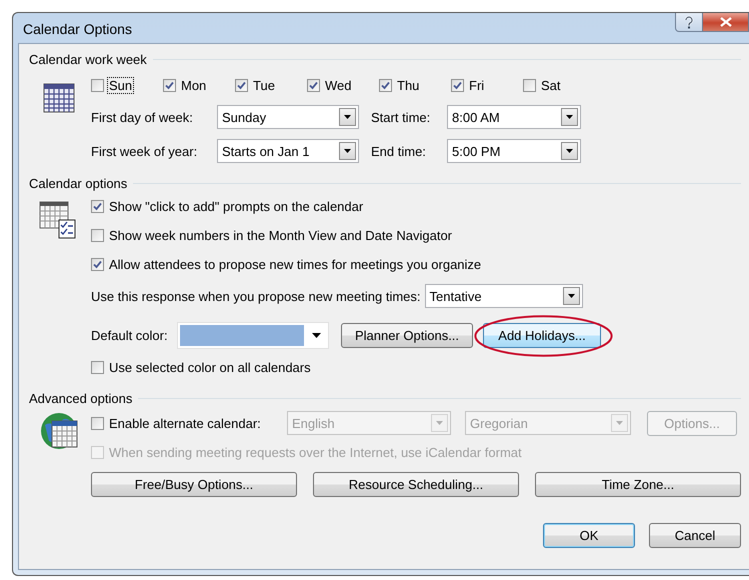 The height and width of the screenshot is (580, 749). Describe the element at coordinates (78, 183) in the screenshot. I see `section-title: Calendar options` at that location.